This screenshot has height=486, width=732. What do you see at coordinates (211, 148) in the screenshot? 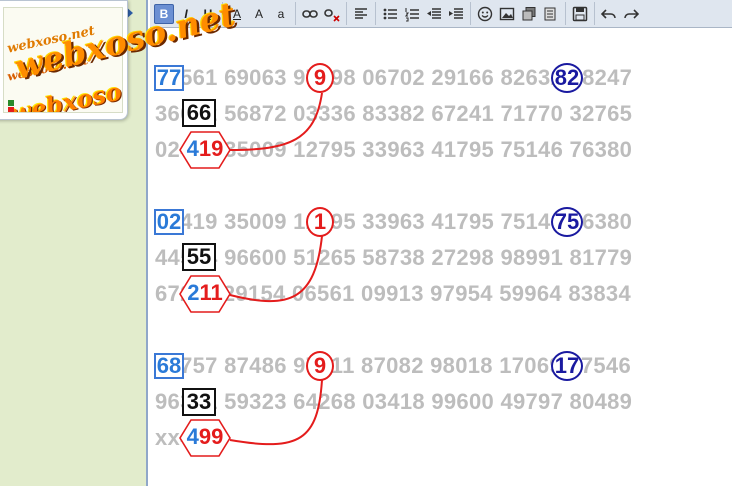
I see `hex-digit-red: 19` at bounding box center [211, 148].